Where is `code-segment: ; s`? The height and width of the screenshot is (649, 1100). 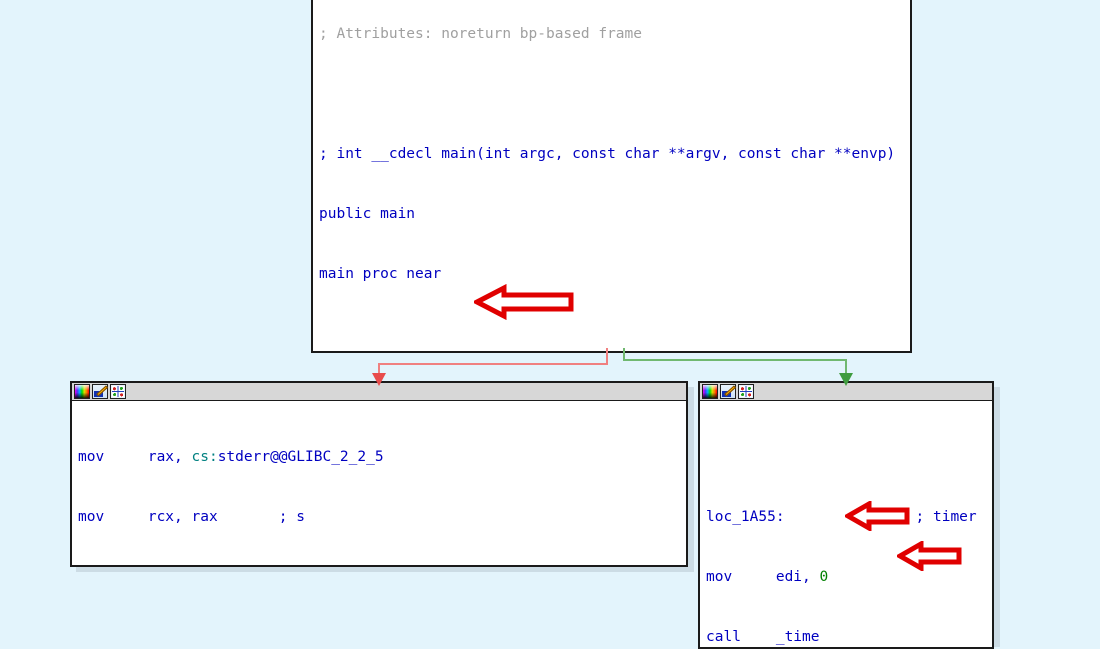
code-segment: ; s is located at coordinates (261, 517).